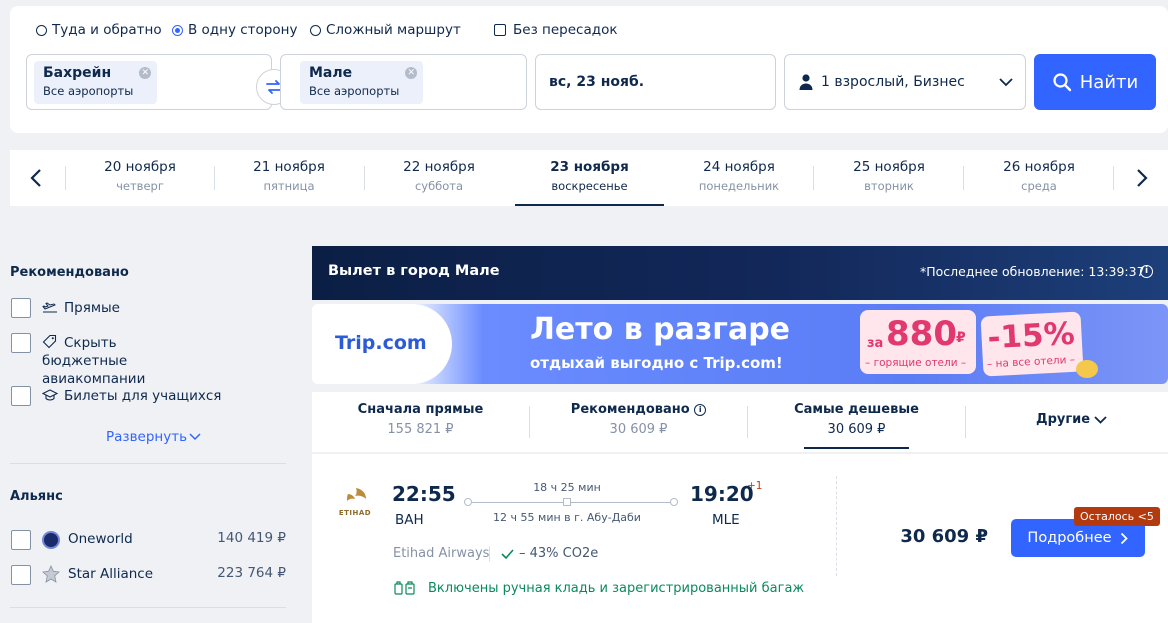  I want to click on coin-decoration, so click(1087, 369).